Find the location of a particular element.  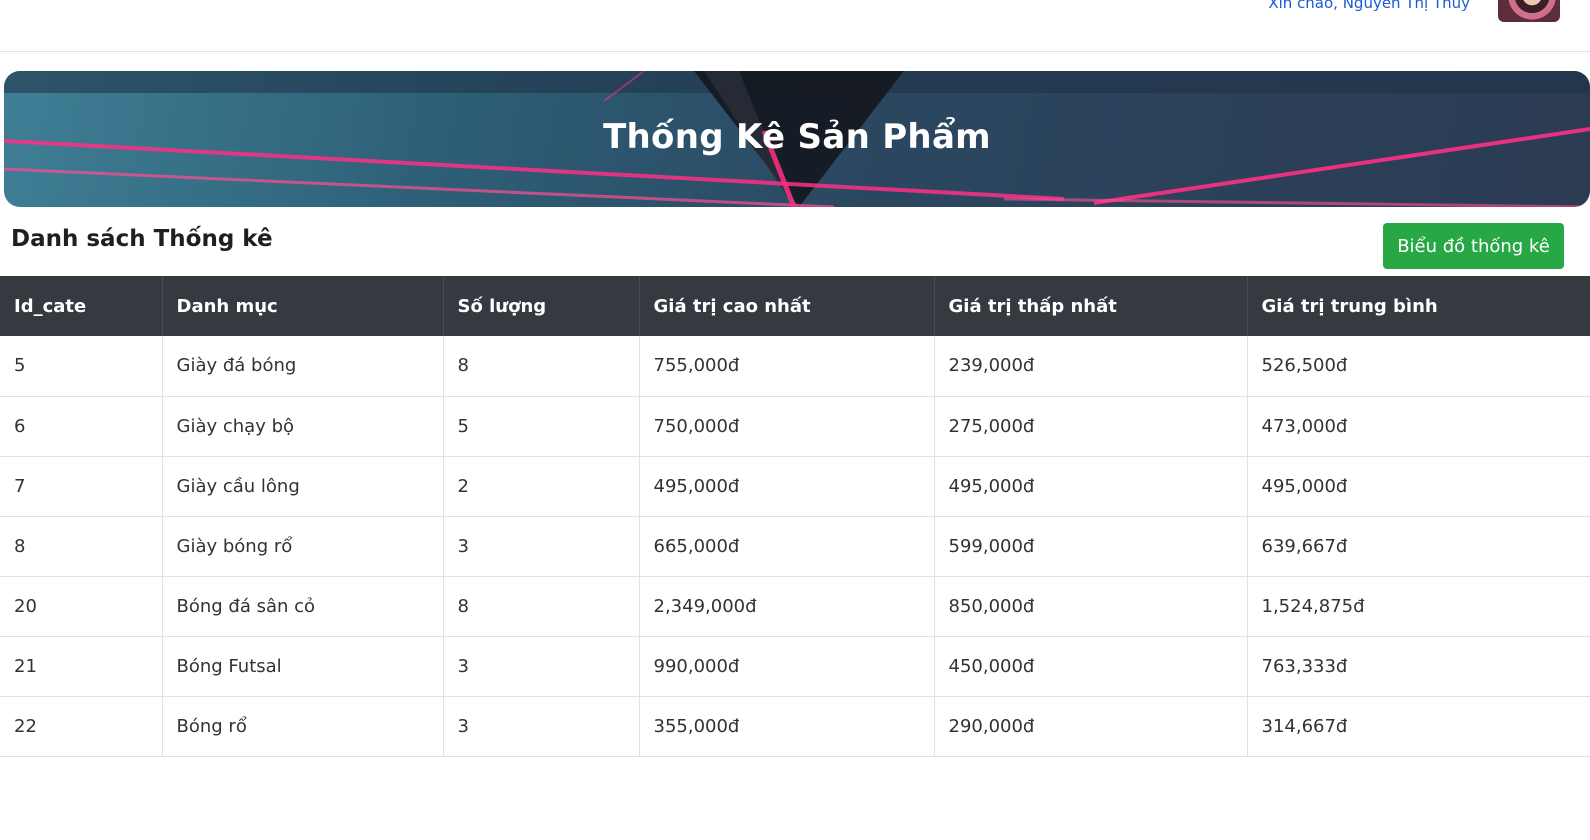

cell-avg-value: 495,000đ is located at coordinates (1418, 486).